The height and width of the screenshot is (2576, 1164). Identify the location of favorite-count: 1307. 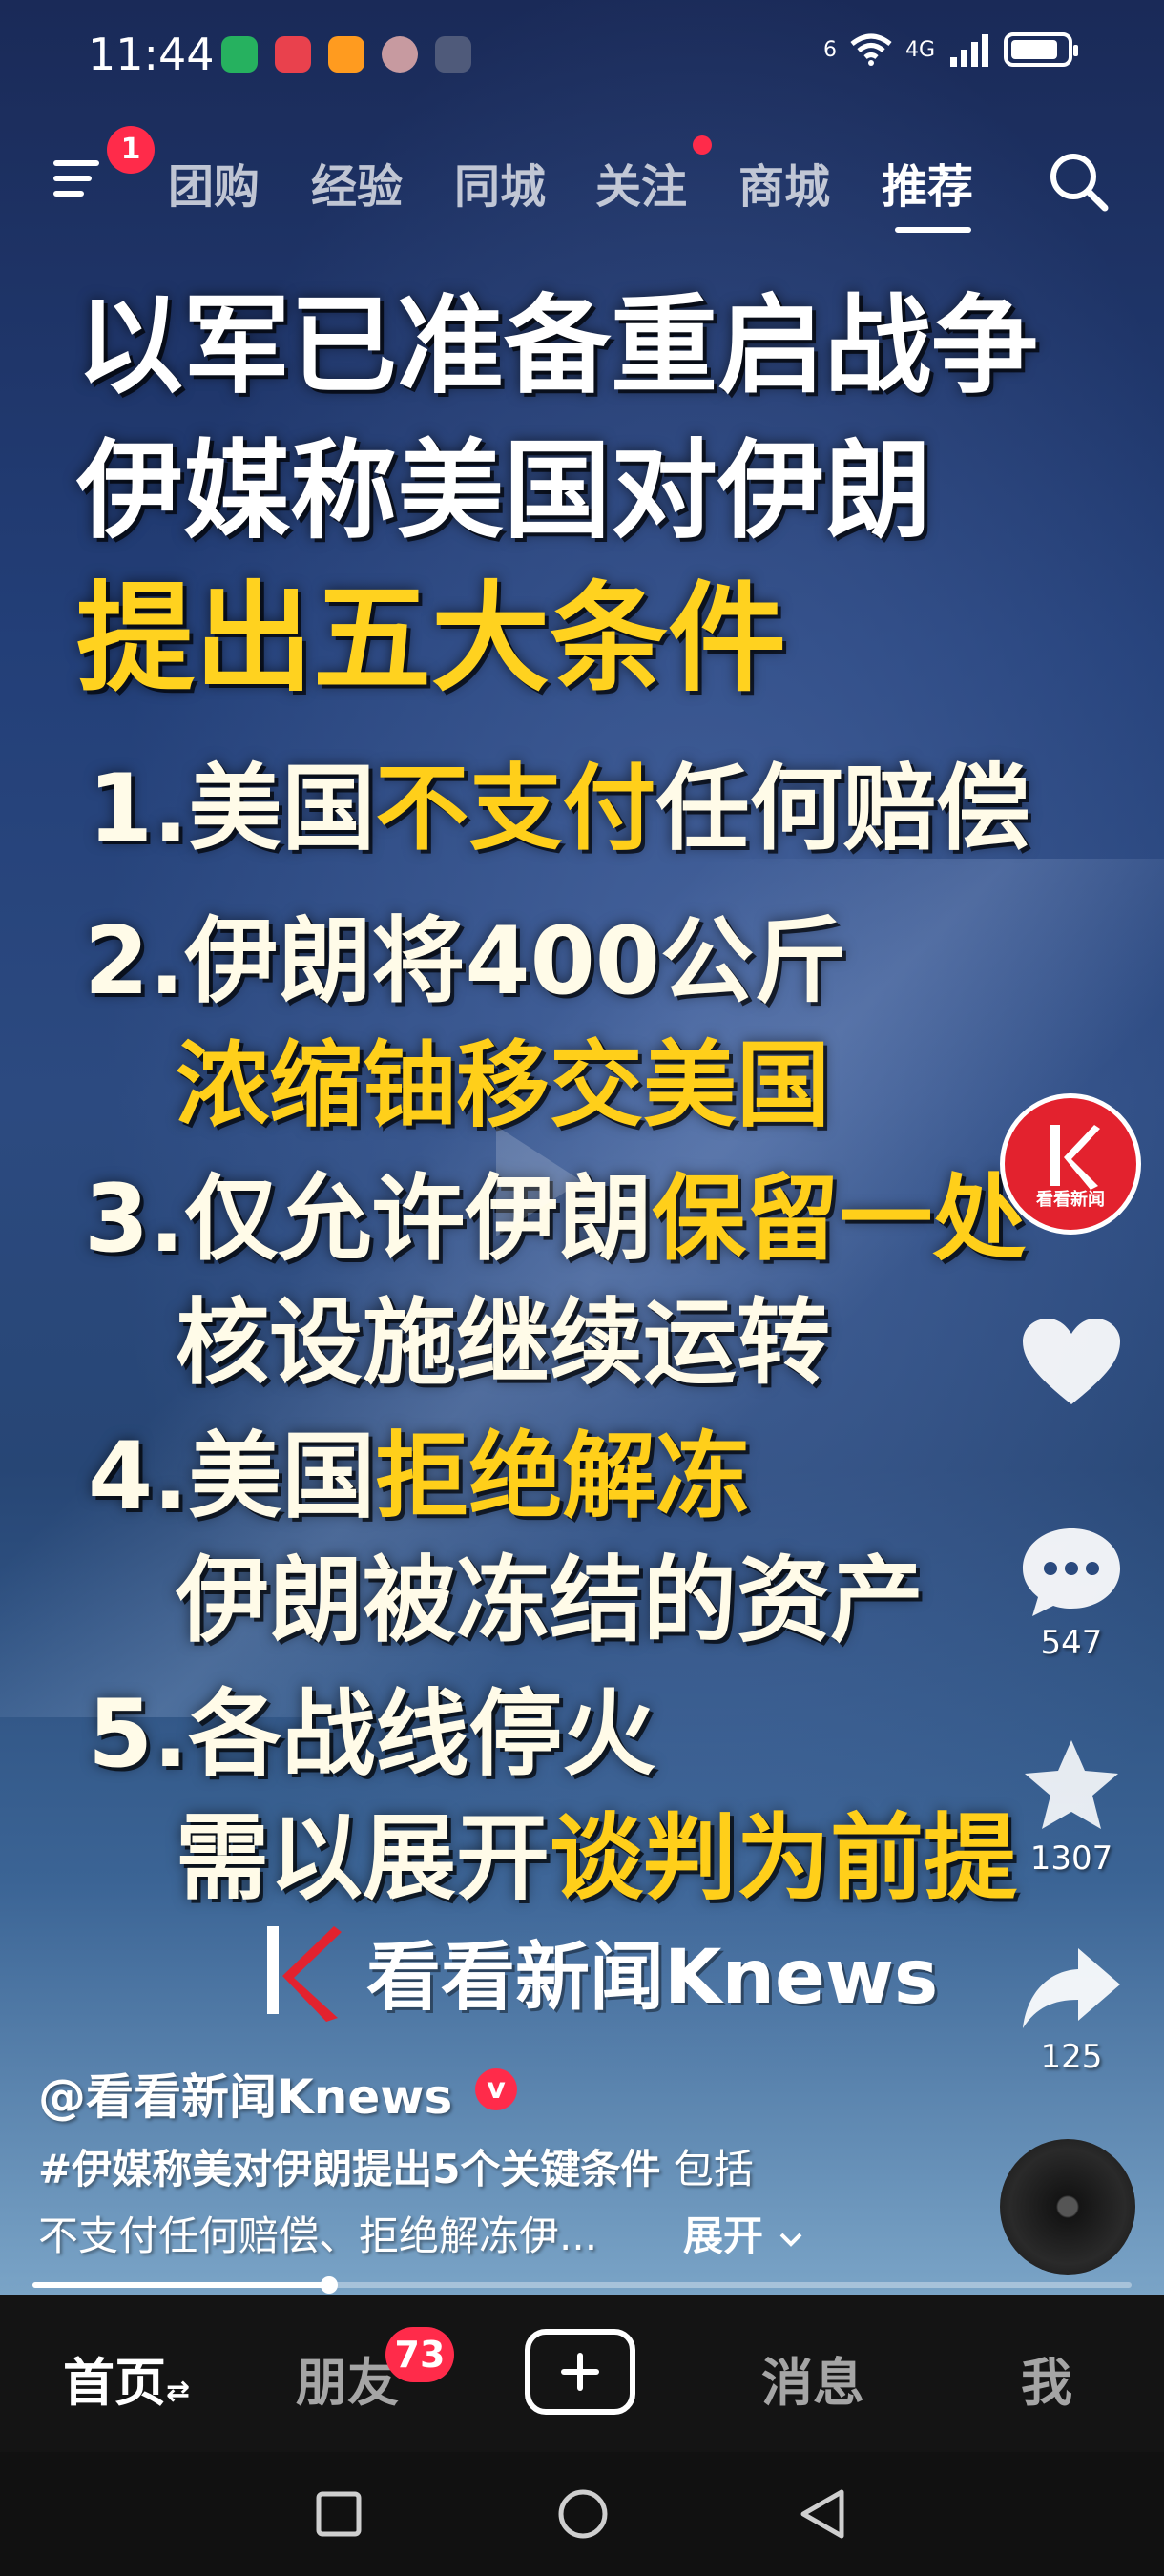
(1071, 1858).